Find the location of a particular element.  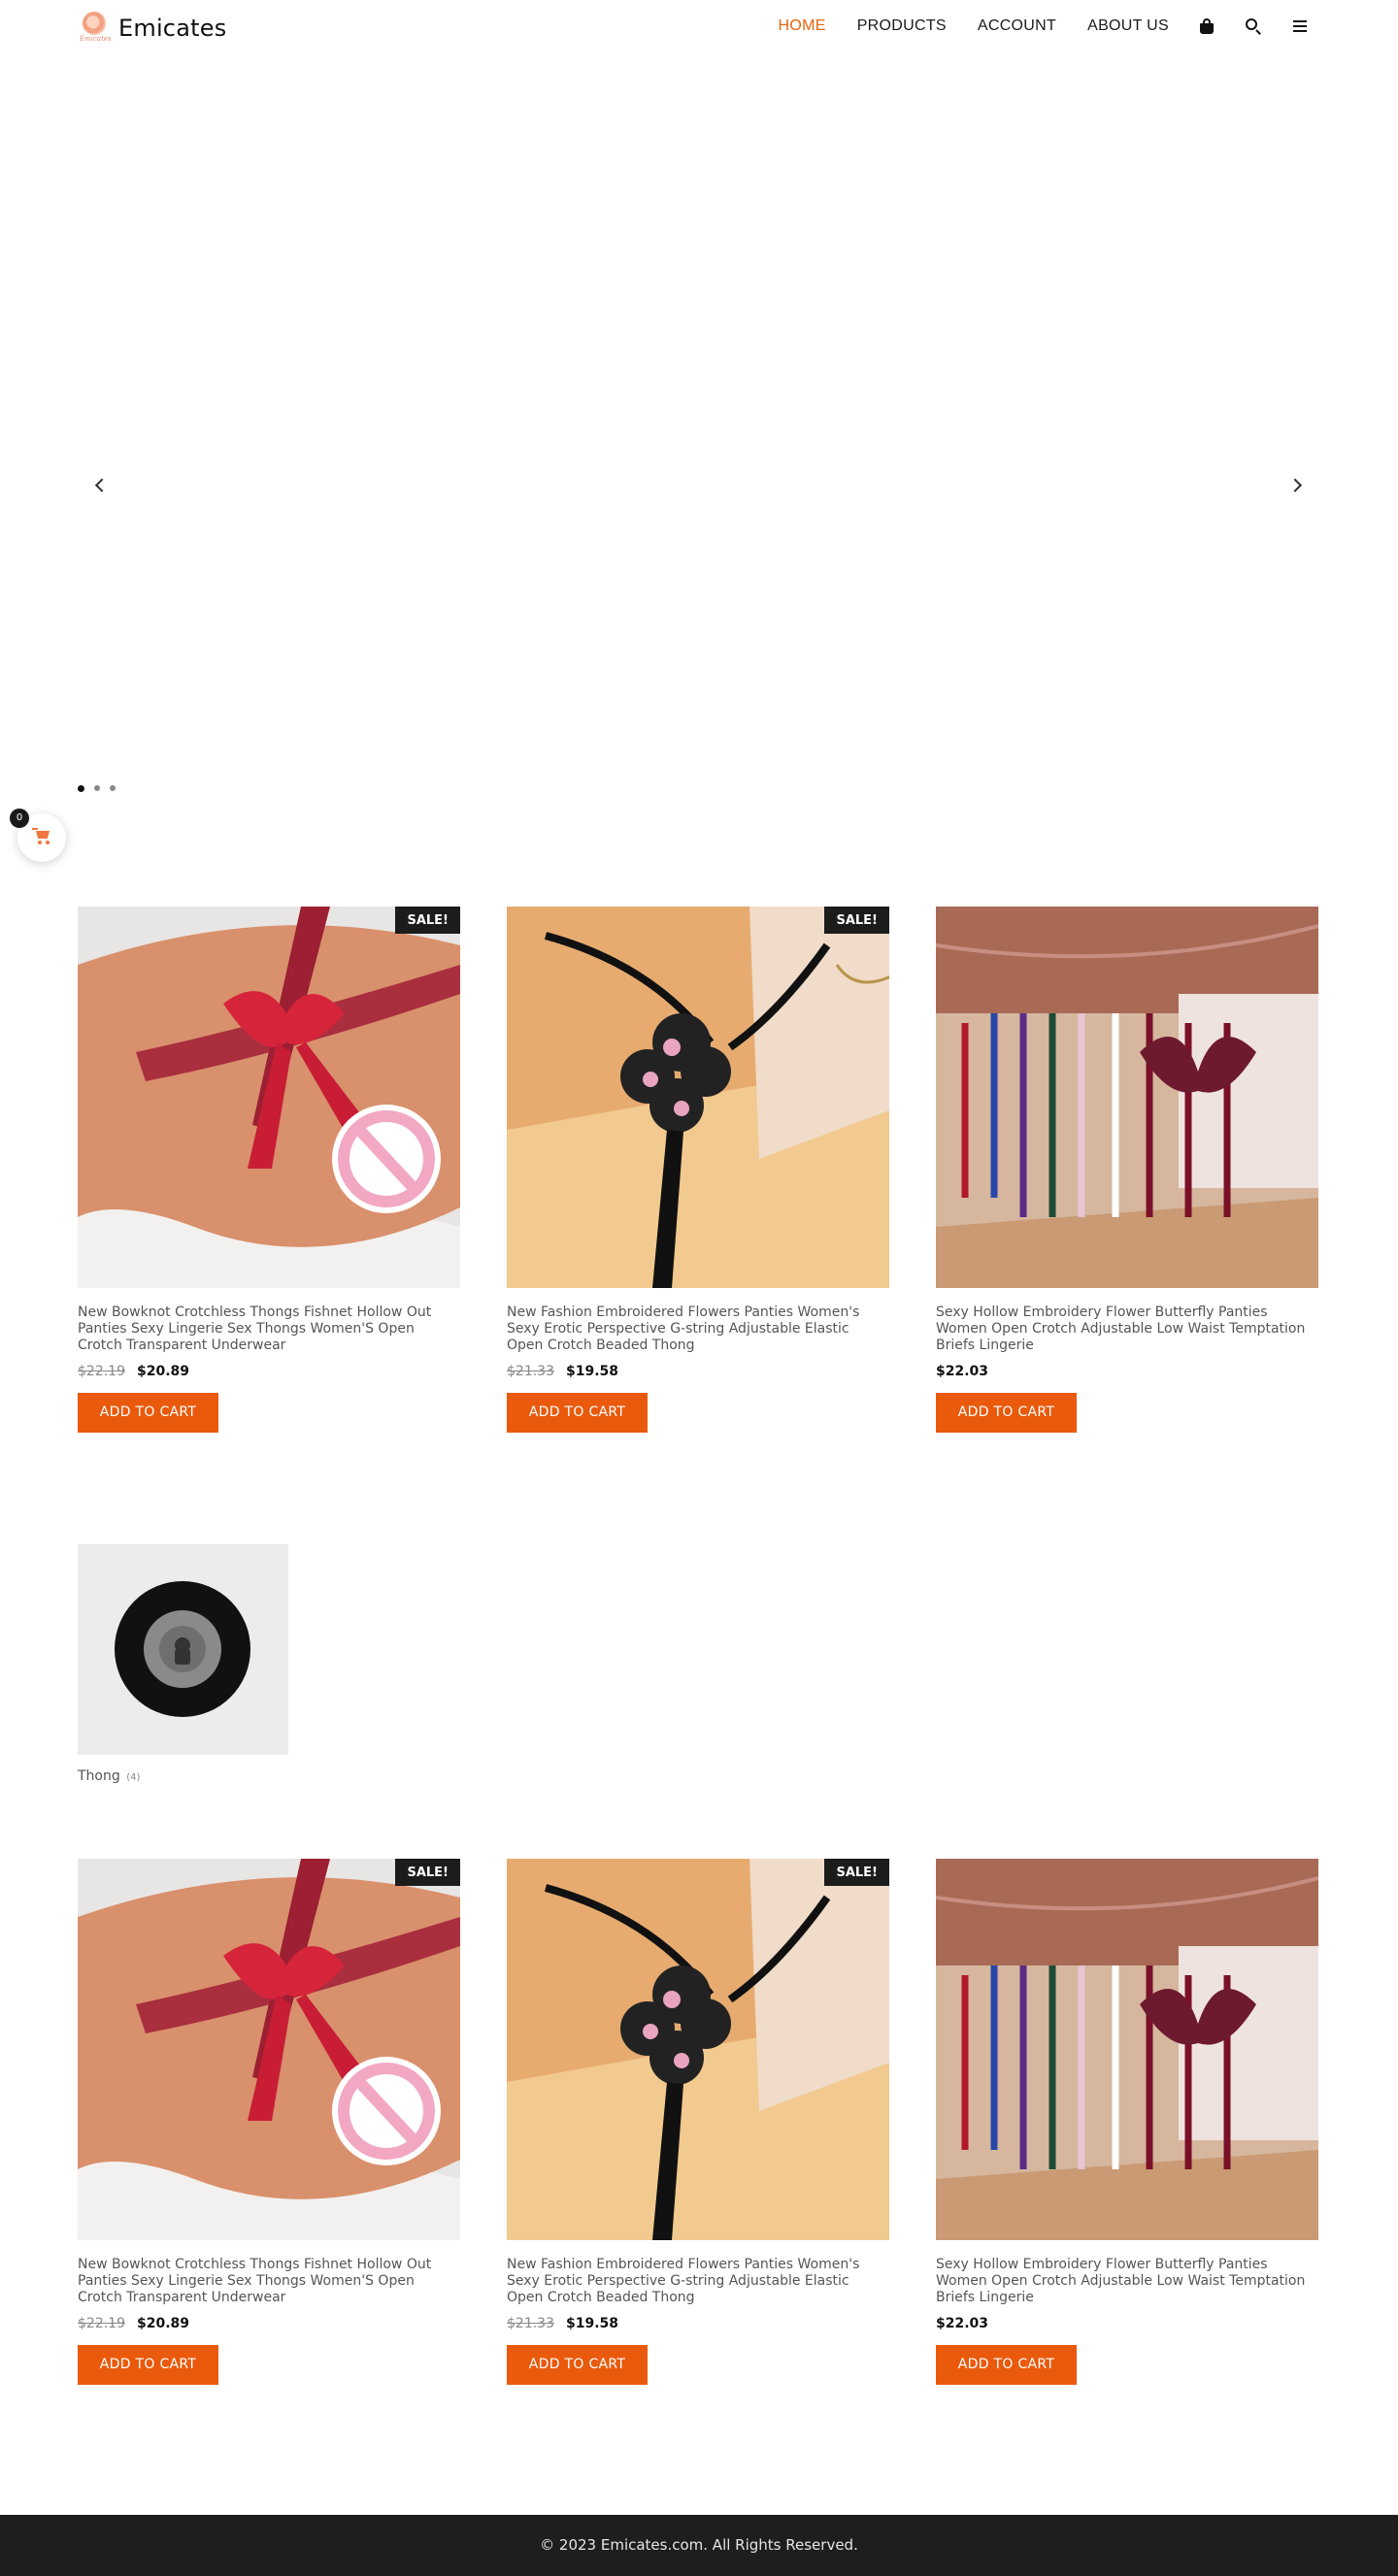

slider-next-arrow-icon is located at coordinates (1297, 485).